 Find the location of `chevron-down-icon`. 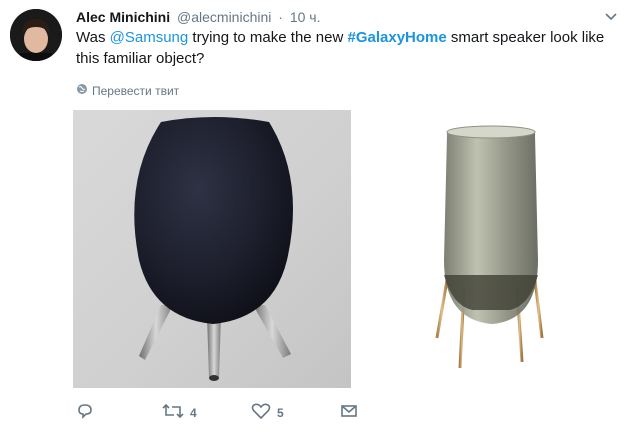

chevron-down-icon is located at coordinates (611, 16).